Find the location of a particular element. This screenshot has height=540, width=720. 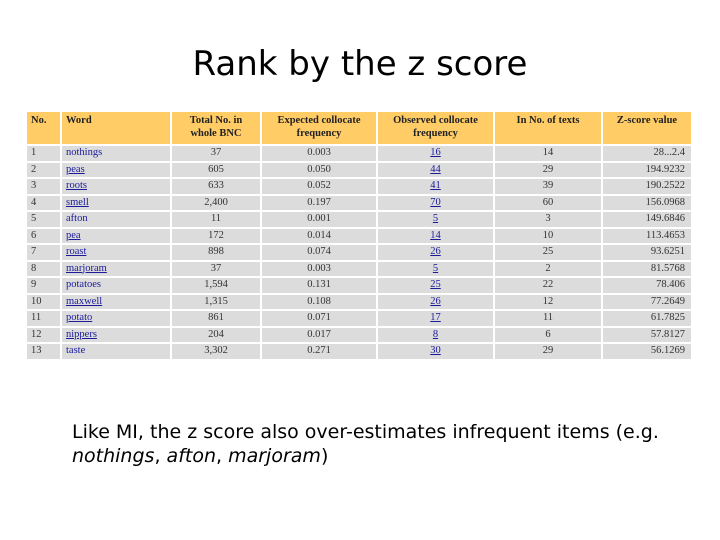

cell-texts: 39 is located at coordinates (548, 186).